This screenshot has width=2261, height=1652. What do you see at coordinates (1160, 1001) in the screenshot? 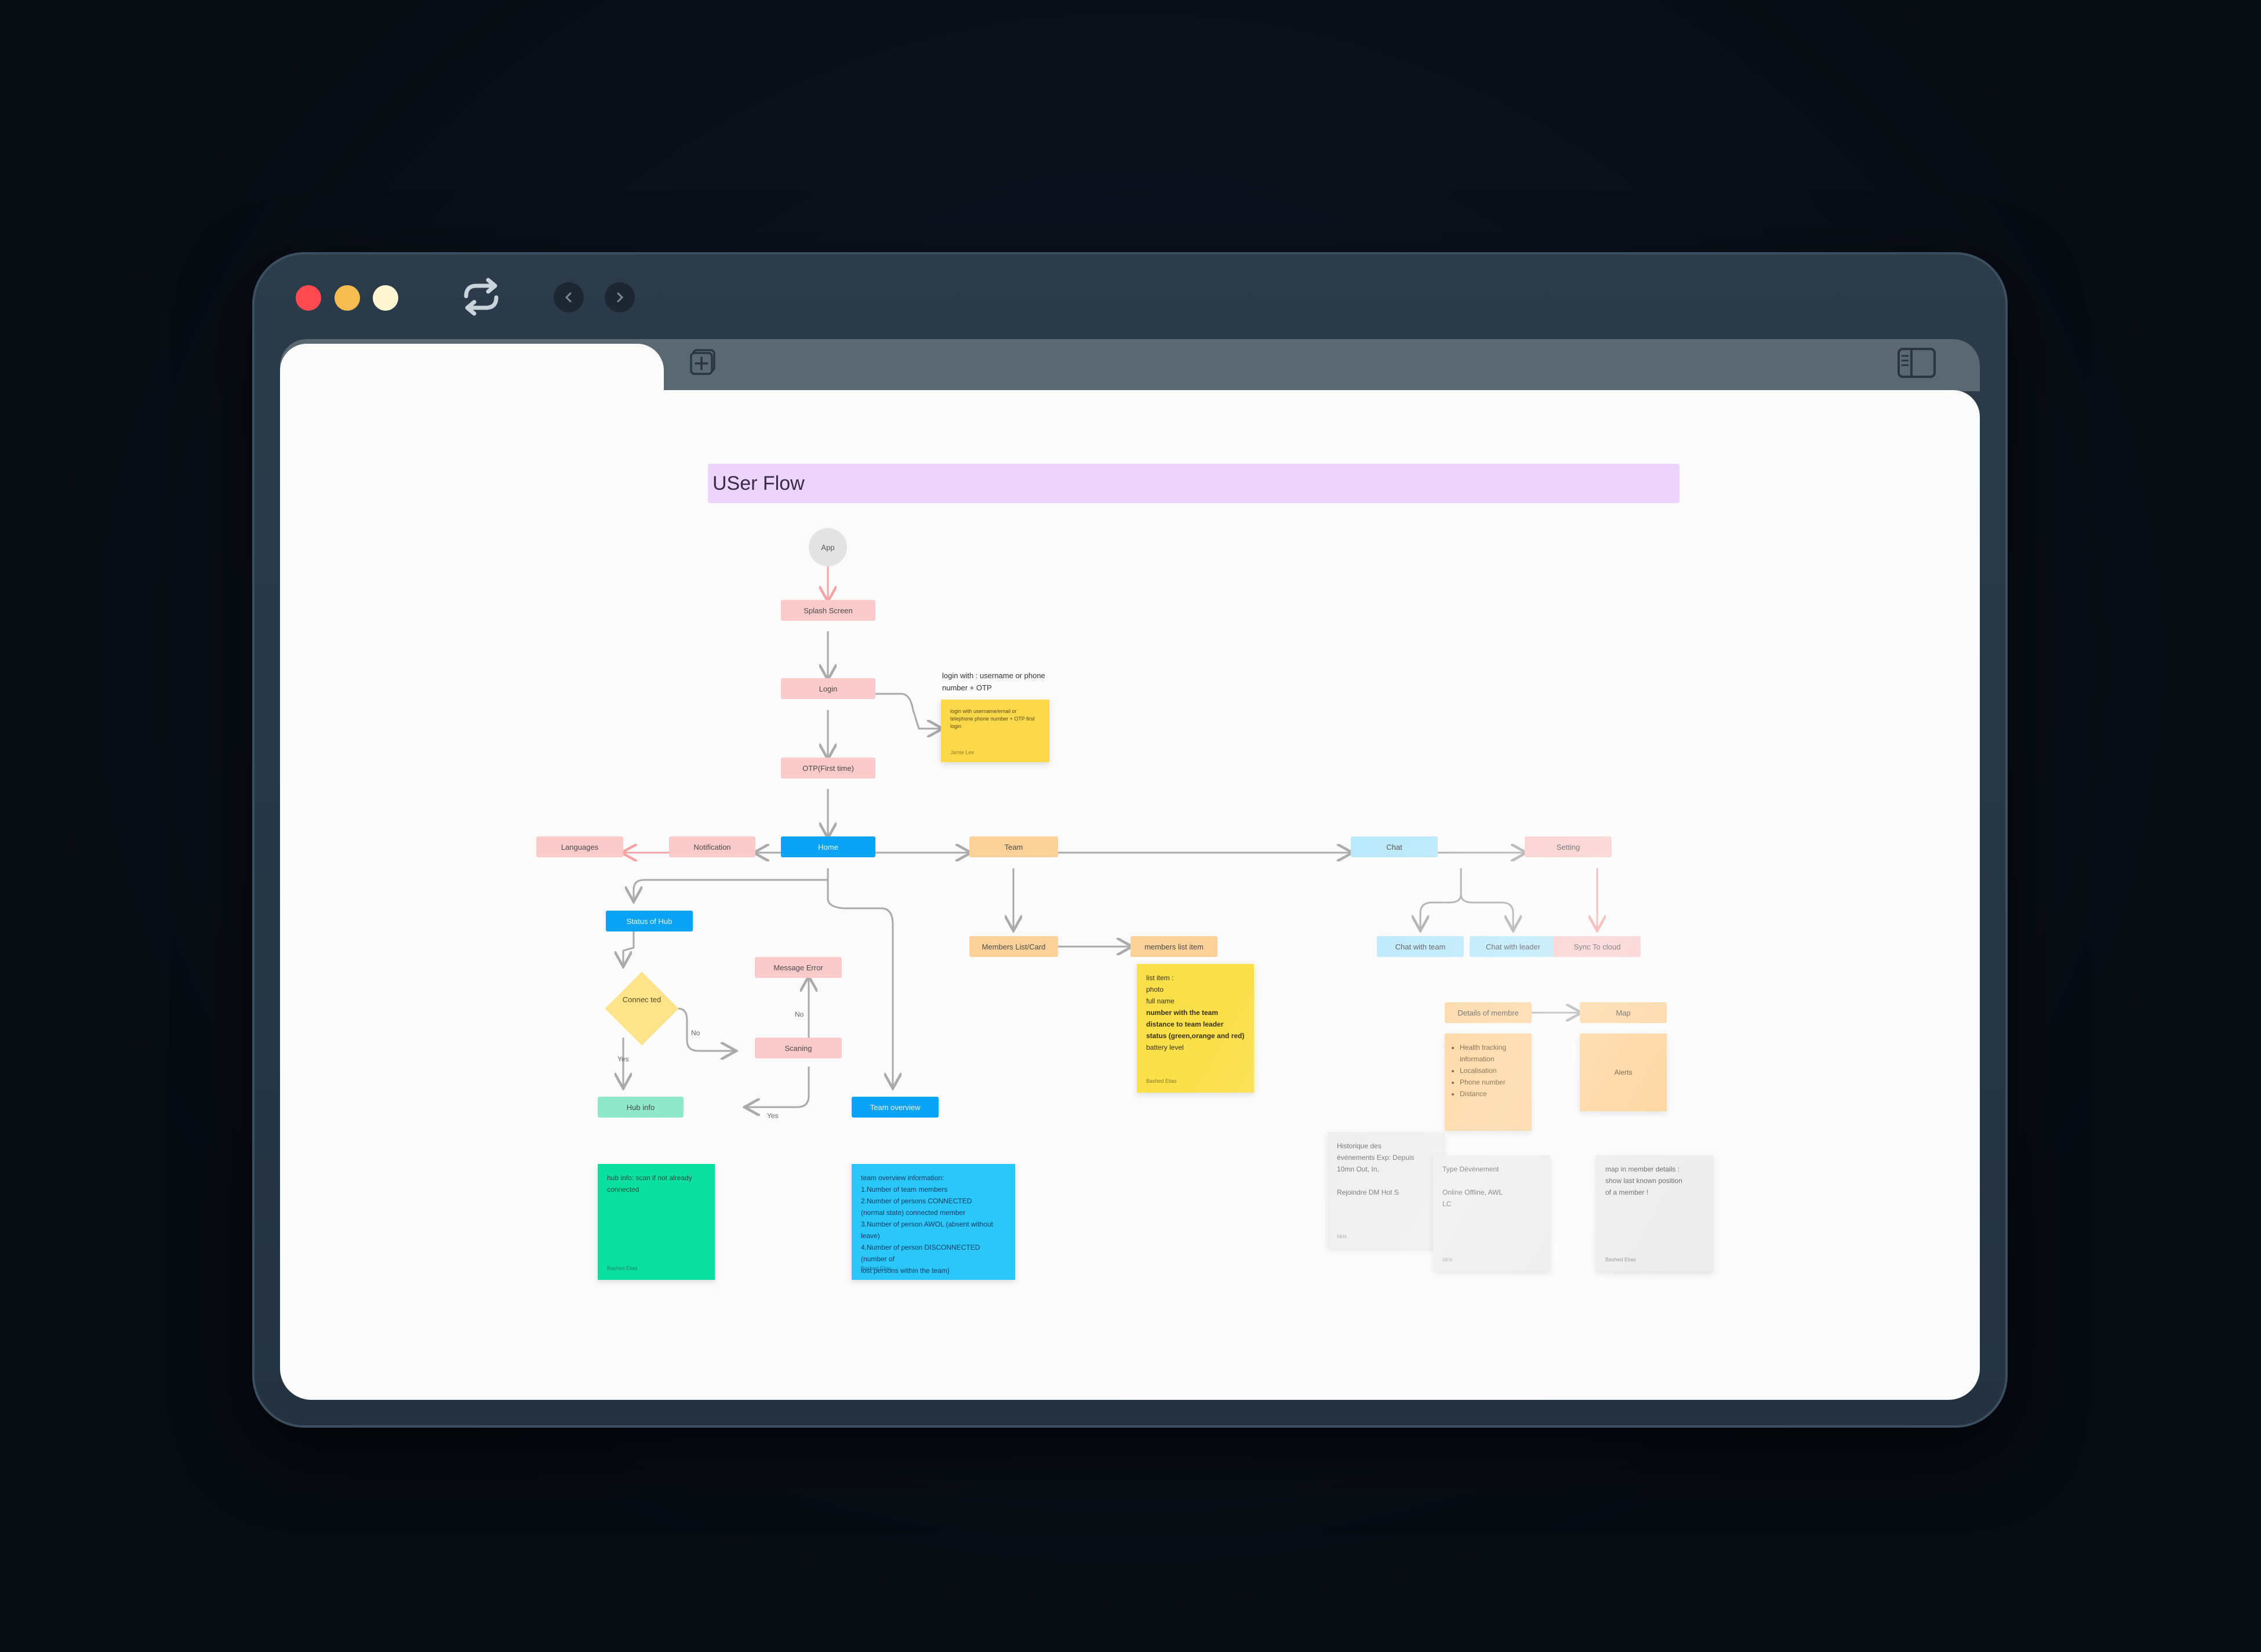
I see `sticky-line: full name` at bounding box center [1160, 1001].